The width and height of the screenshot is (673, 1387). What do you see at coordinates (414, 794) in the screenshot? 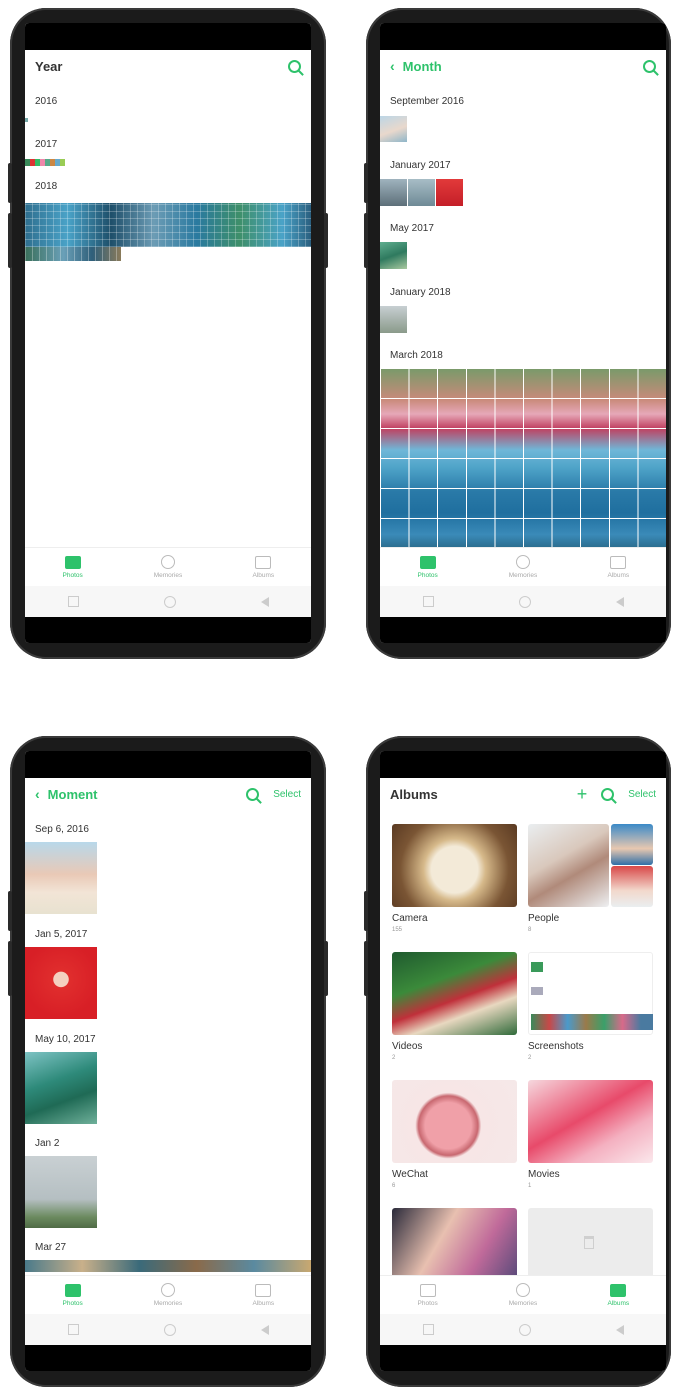
I see `page-title: Albums` at bounding box center [414, 794].